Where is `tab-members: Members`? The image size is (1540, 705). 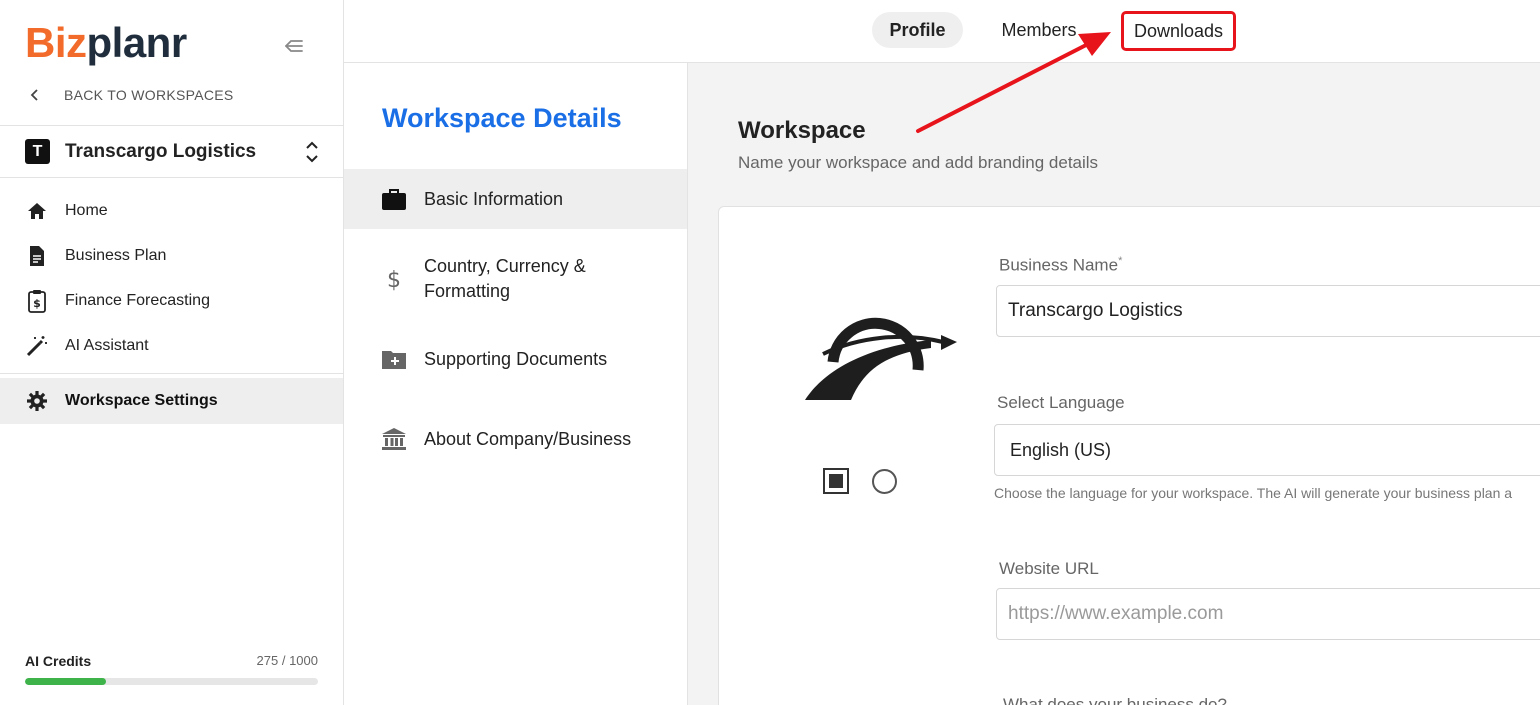 tab-members: Members is located at coordinates (1039, 30).